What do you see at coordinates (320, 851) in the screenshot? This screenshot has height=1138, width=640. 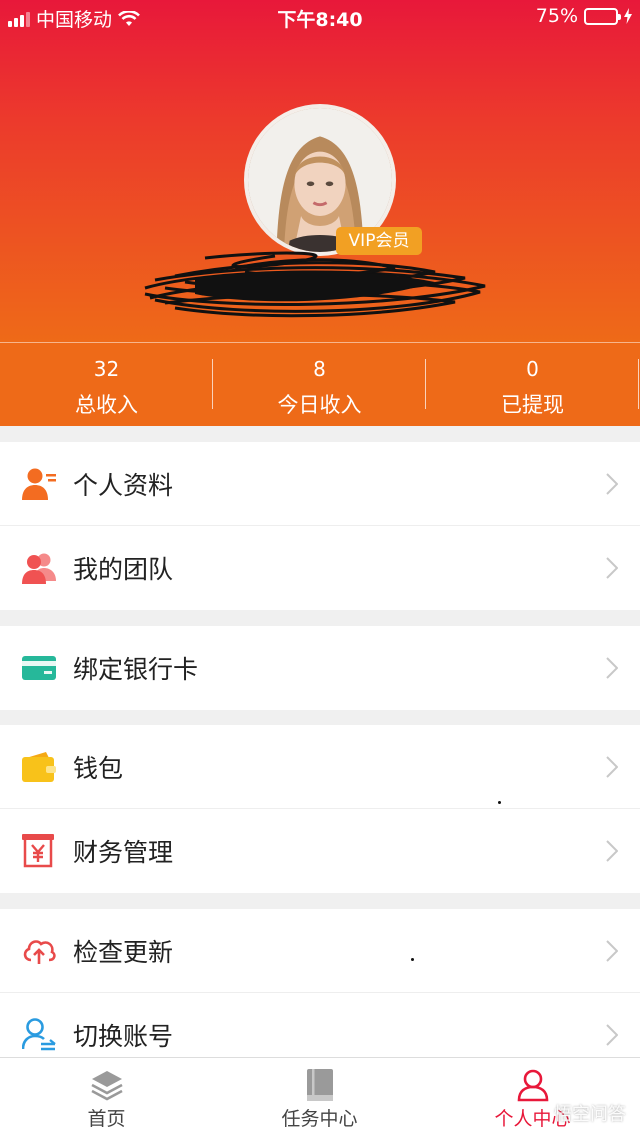 I see `menu-finance-management: 财务管理` at bounding box center [320, 851].